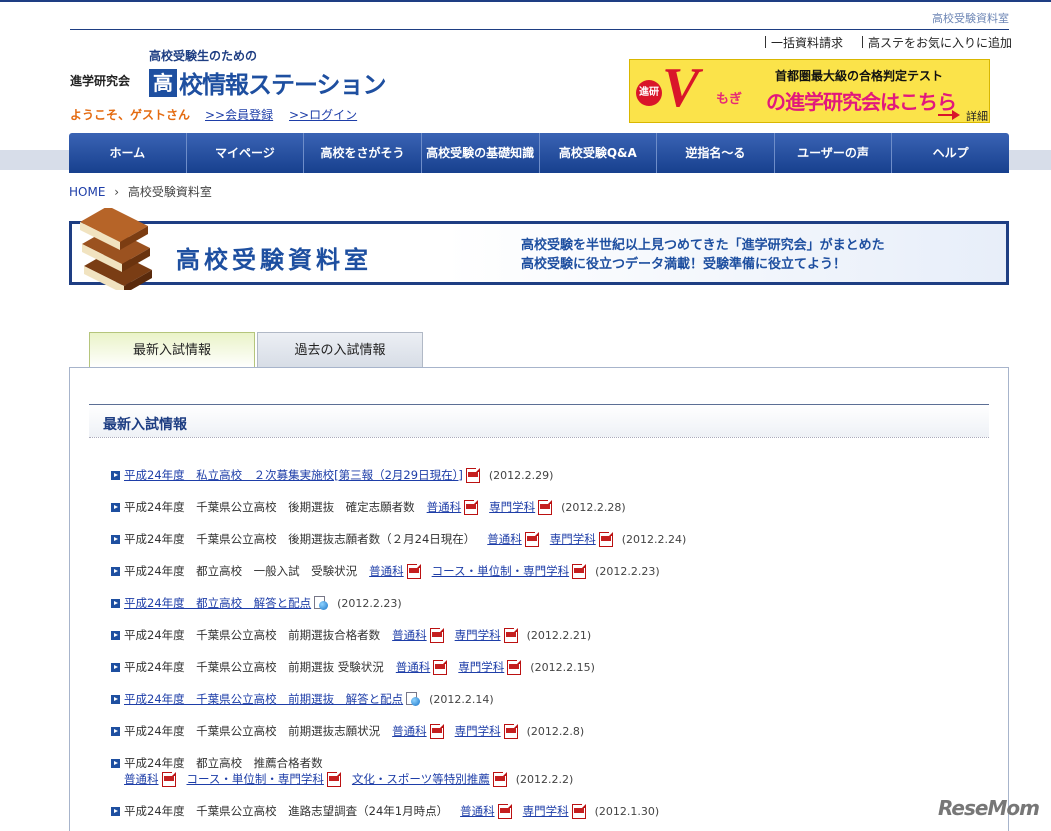  What do you see at coordinates (246, 153) in the screenshot?
I see `nav-mypage: マイページ` at bounding box center [246, 153].